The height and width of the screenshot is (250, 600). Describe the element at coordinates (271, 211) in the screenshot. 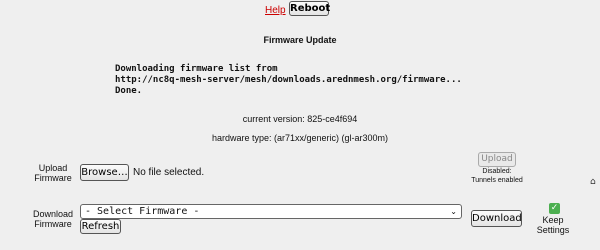

I see `firmware-select: - Select Firmware - ⌄` at that location.